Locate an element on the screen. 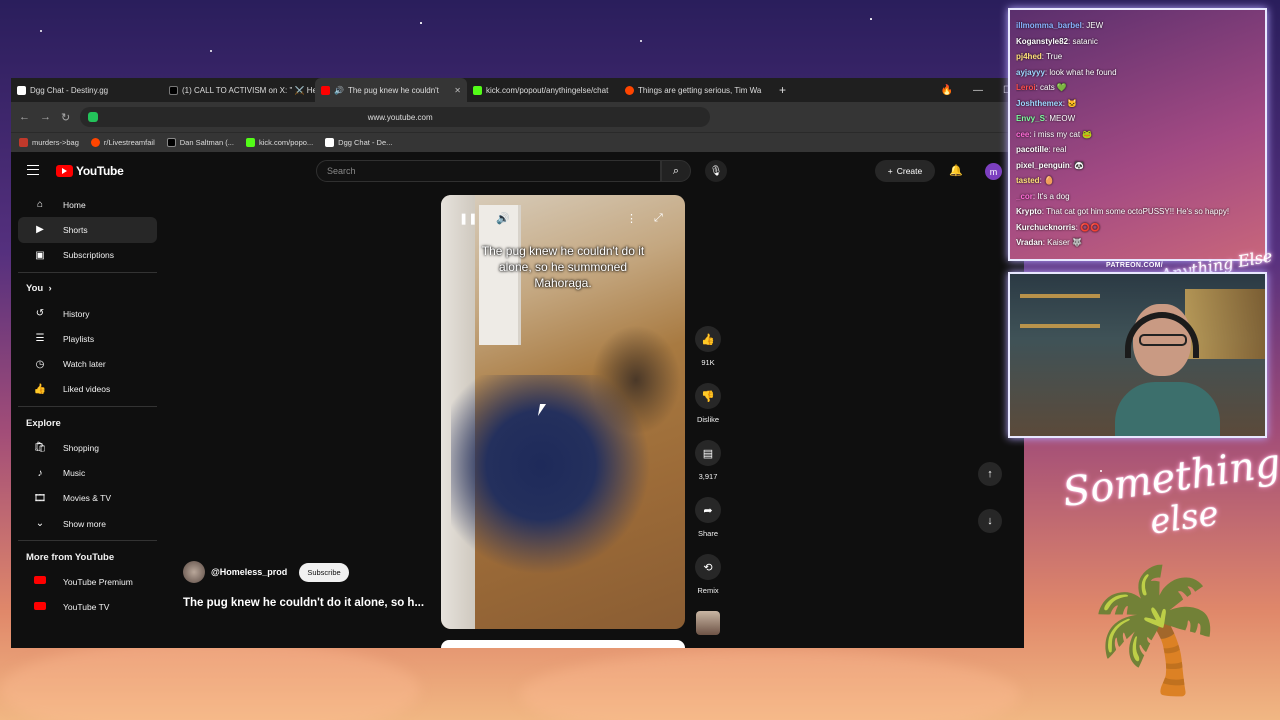  url-field: www.youtube.com is located at coordinates (395, 117).